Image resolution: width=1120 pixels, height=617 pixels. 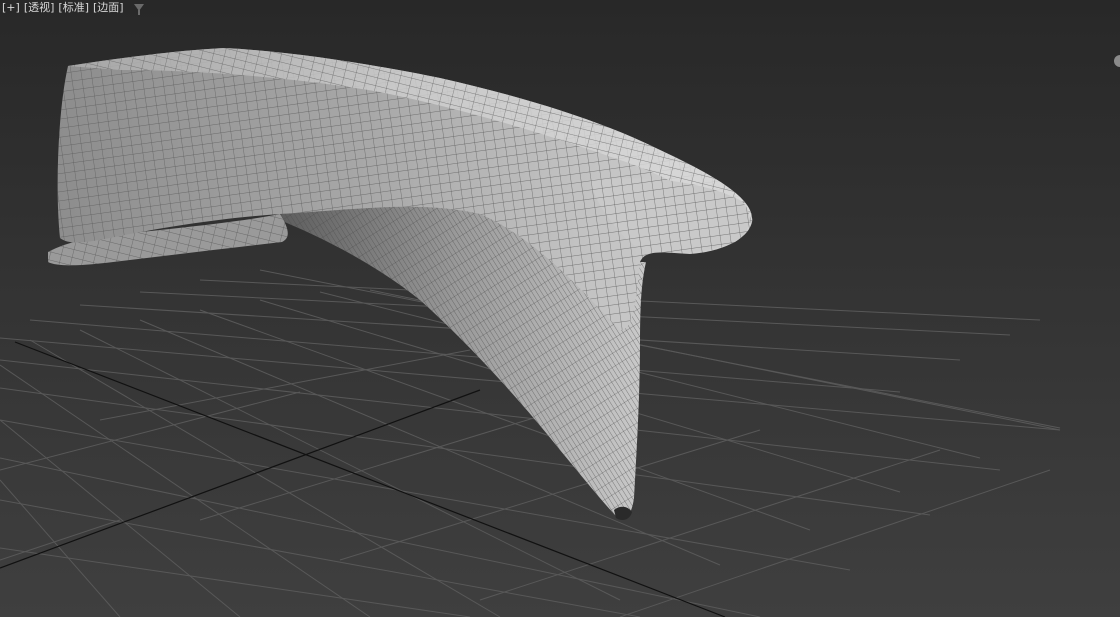 I want to click on viewport-label-menu: [+] [透视] [标准] [边面], so click(x=73, y=7).